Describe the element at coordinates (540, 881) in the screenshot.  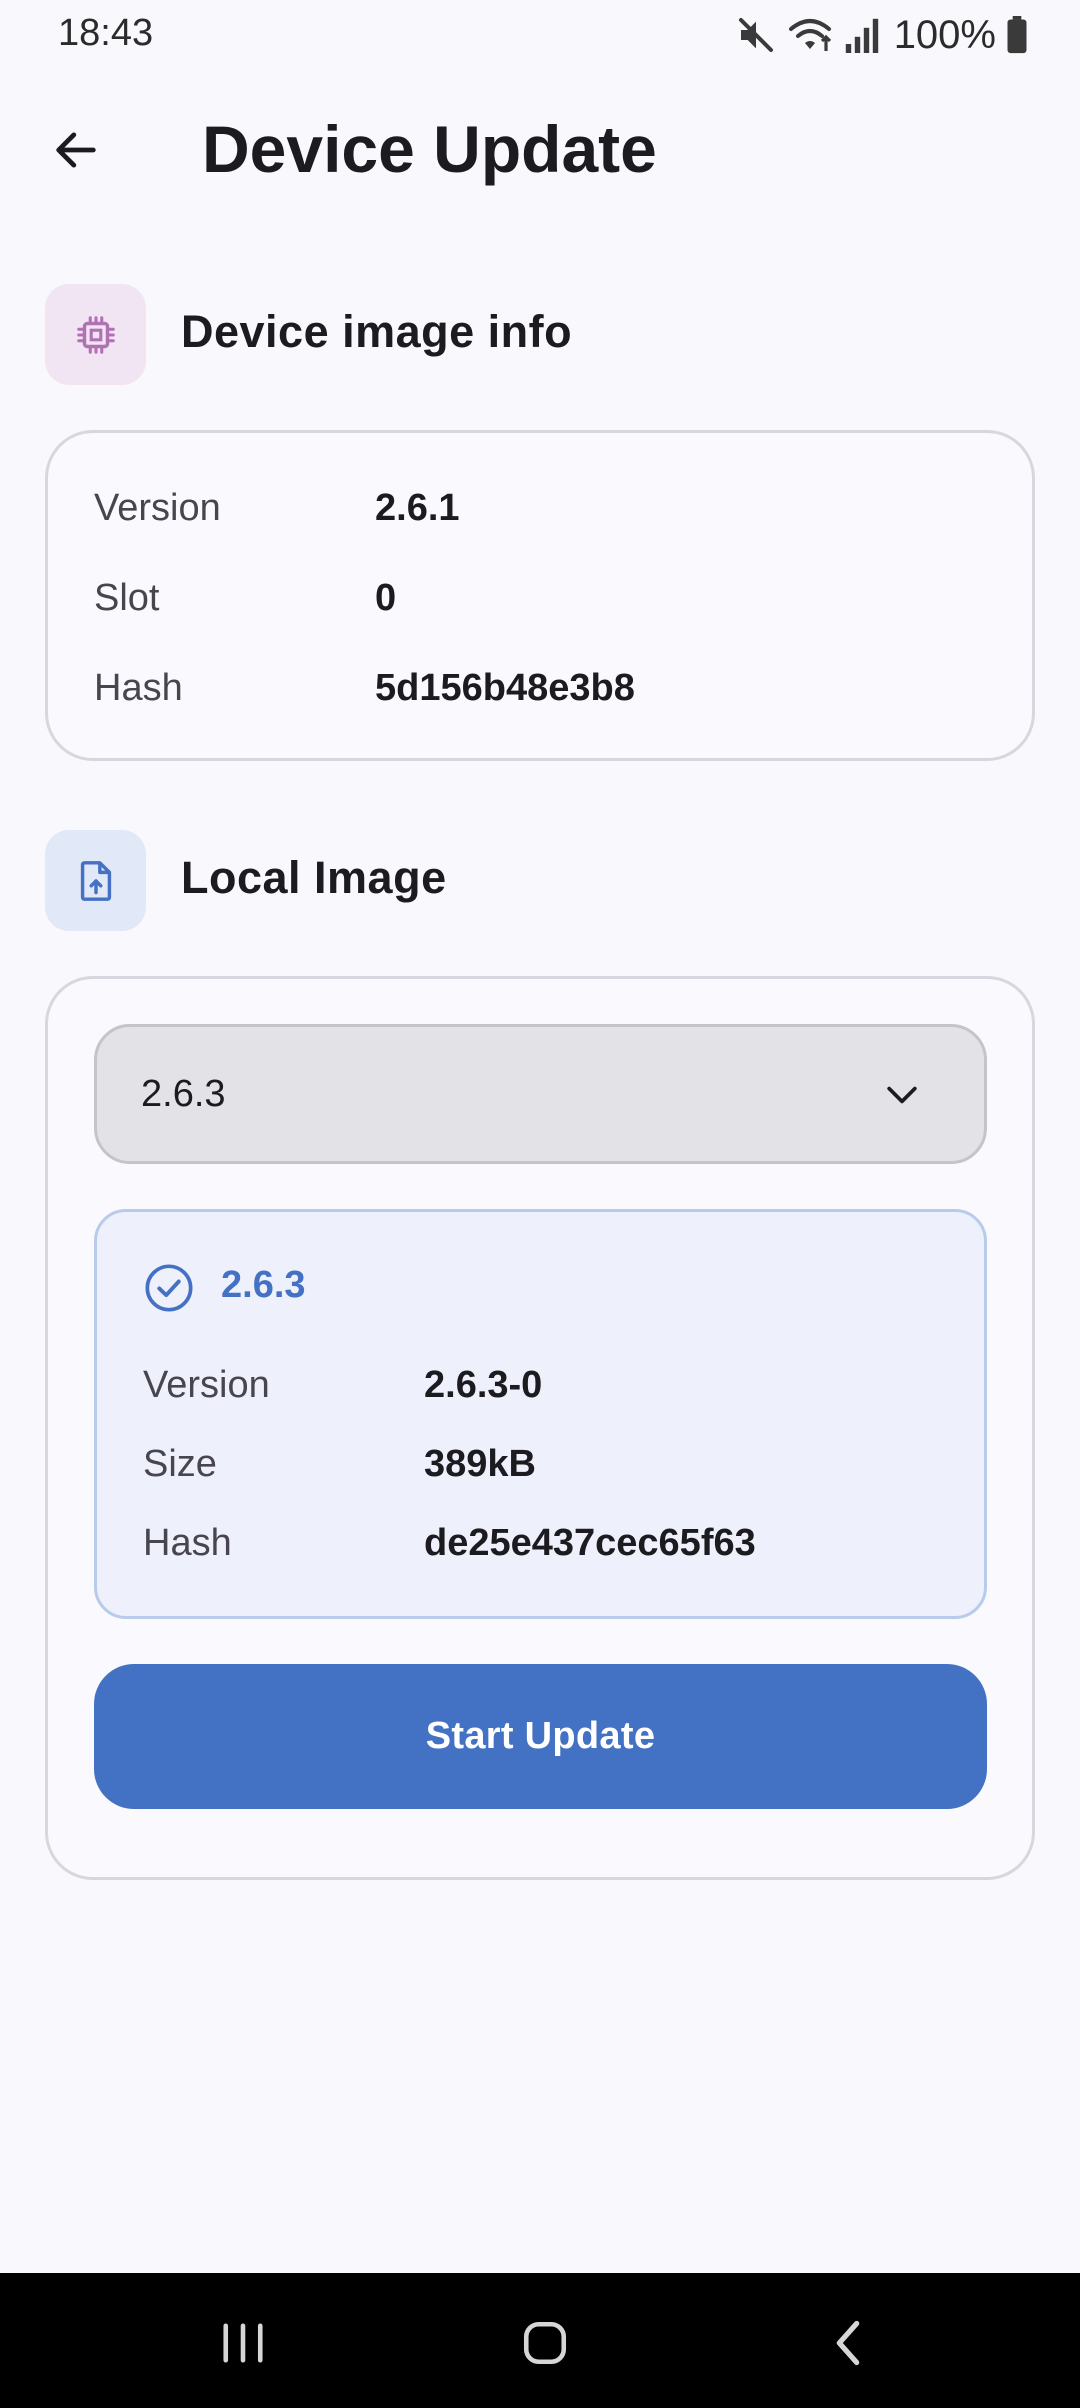
I see `local-image-header: Local Image` at that location.